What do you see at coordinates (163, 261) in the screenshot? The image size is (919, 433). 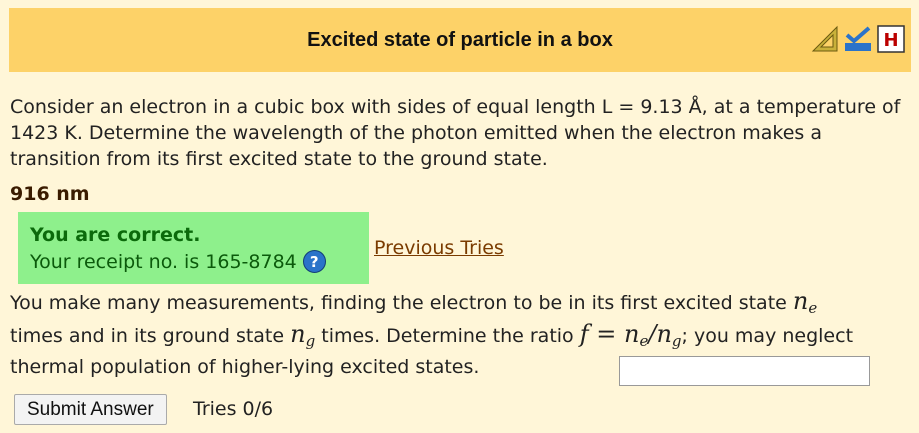 I see `receipt-text: Your receipt no. is 165-8784` at bounding box center [163, 261].